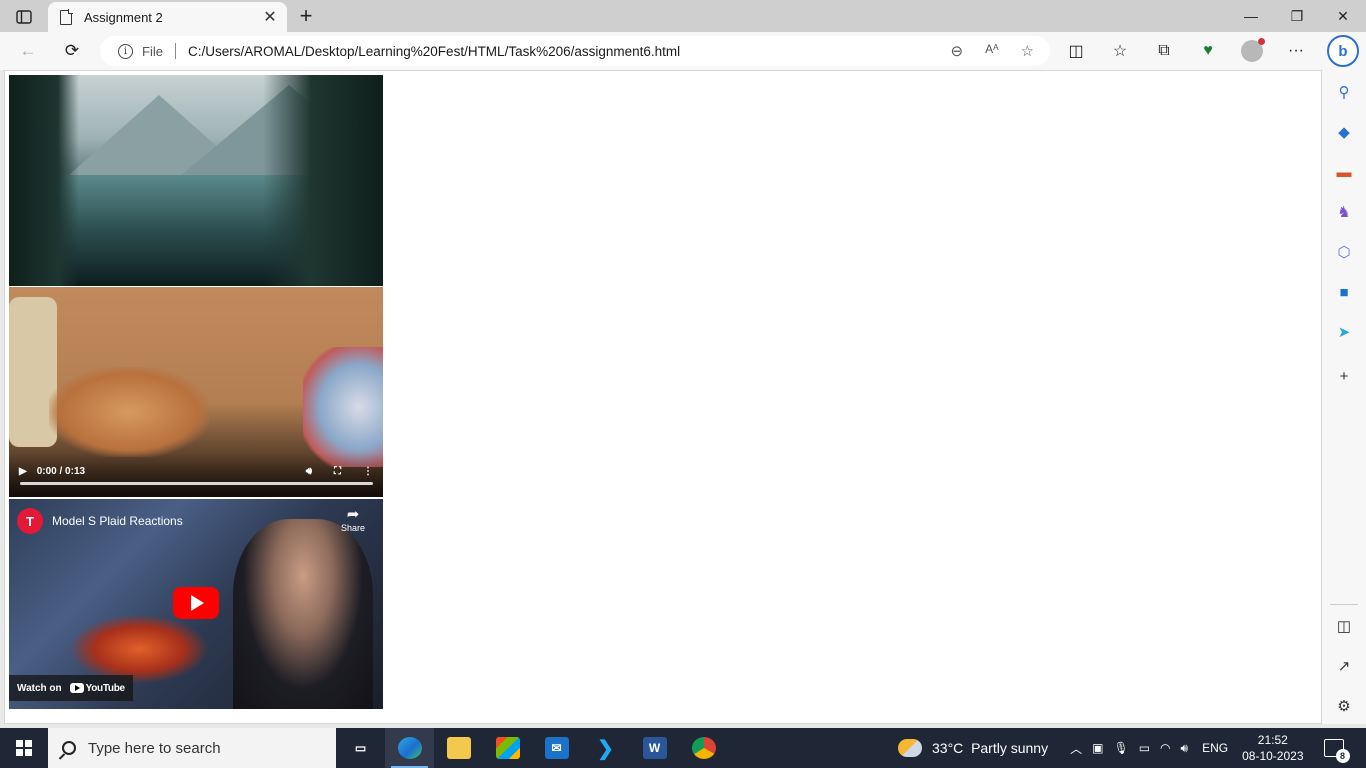 The image size is (1366, 768). What do you see at coordinates (1251, 16) in the screenshot?
I see `minimize-button: —` at bounding box center [1251, 16].